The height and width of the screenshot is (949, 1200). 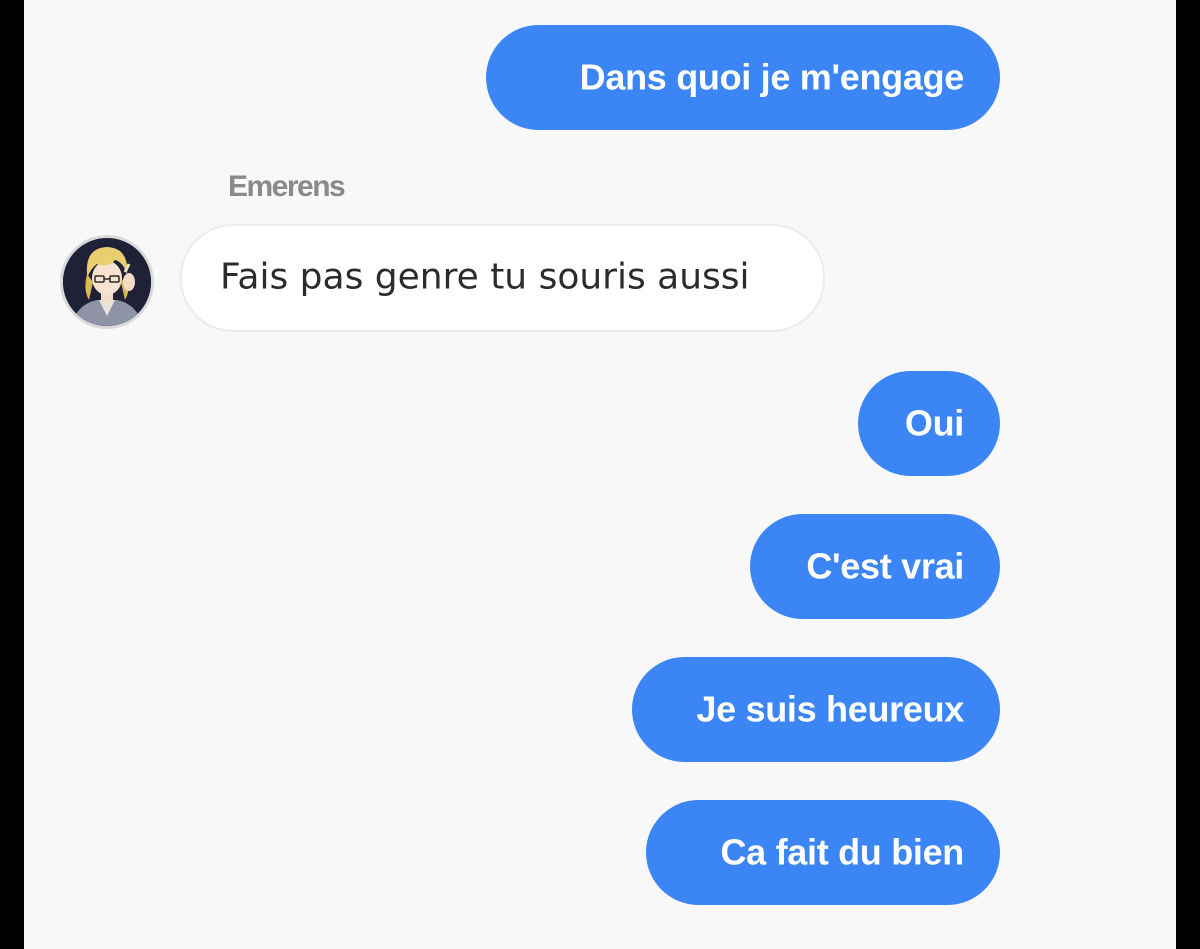 I want to click on message-text: Ca fait du bien, so click(x=842, y=851).